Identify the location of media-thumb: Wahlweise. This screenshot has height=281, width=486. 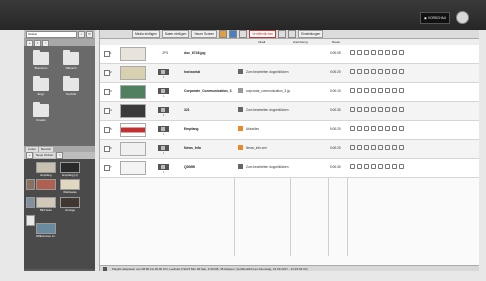
(70, 186).